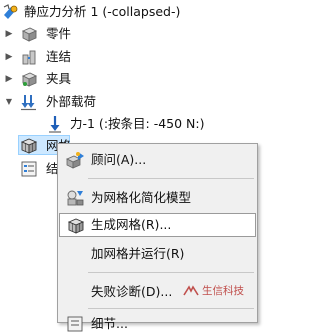 The image size is (320, 336). Describe the element at coordinates (29, 34) in the screenshot. I see `parts-icon` at that location.